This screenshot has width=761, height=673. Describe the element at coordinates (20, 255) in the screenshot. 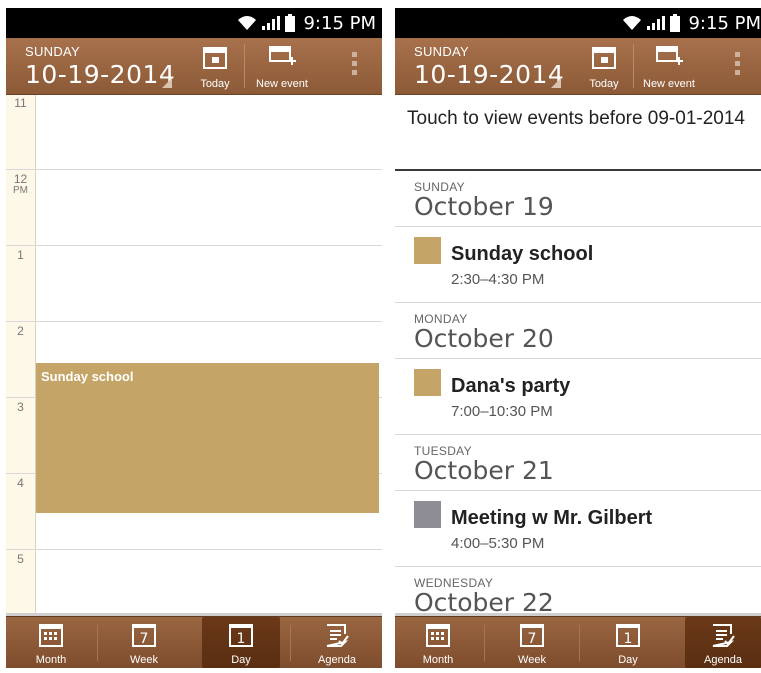

I see `hour-label: 1` at that location.